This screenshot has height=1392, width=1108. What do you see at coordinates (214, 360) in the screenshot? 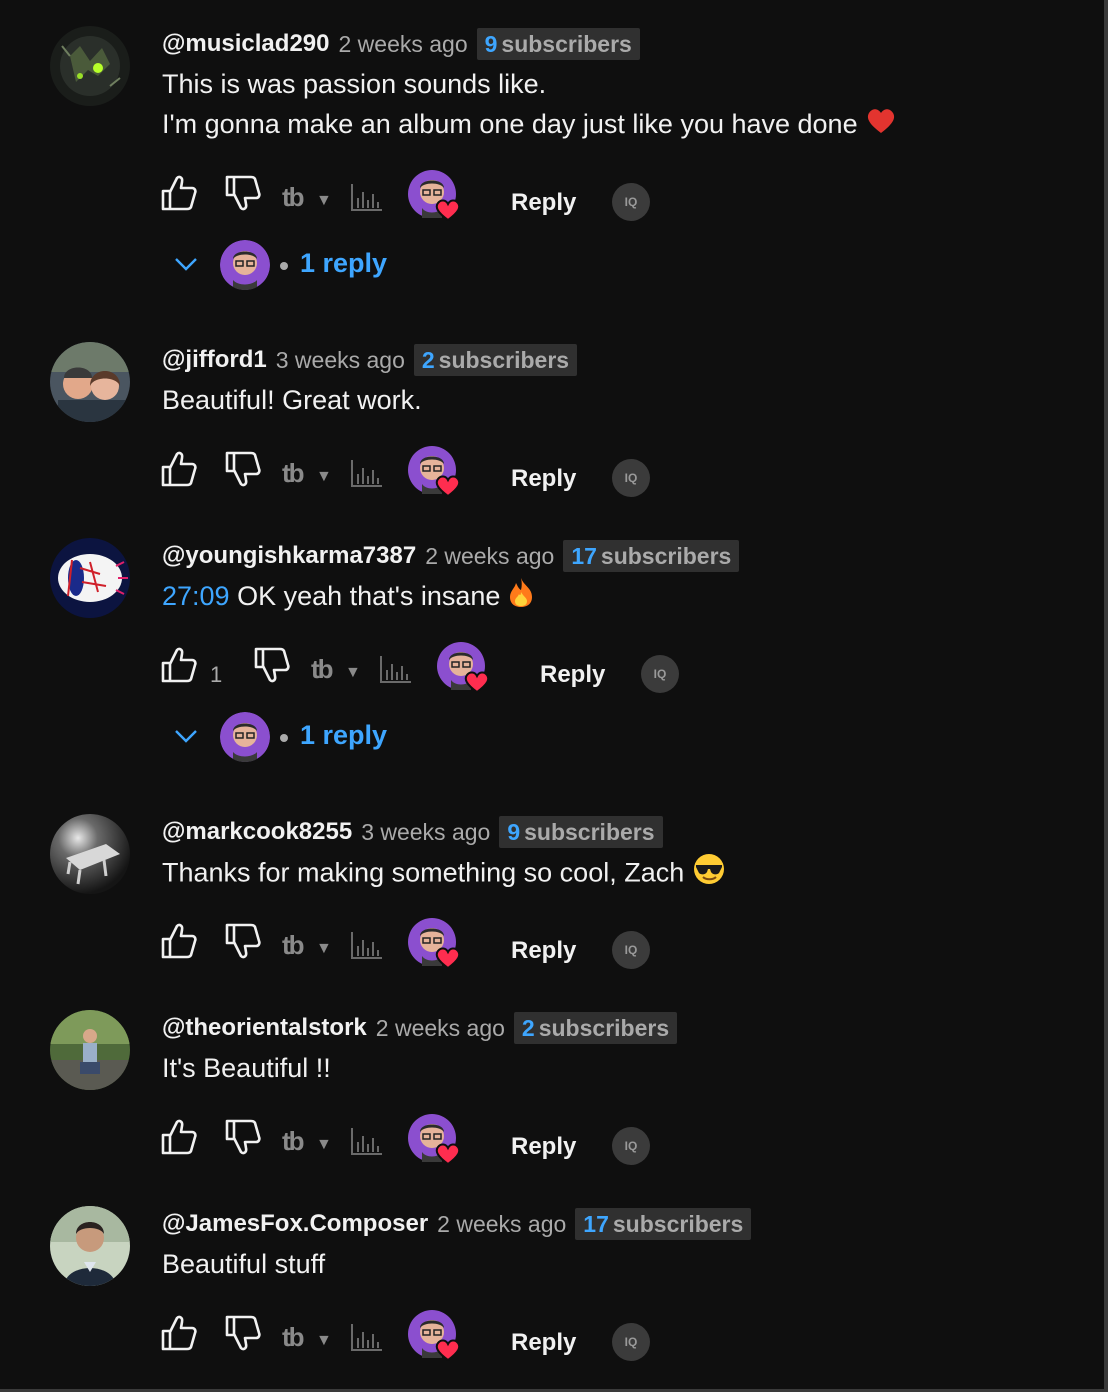
I see `comment-author: @jifford1` at bounding box center [214, 360].